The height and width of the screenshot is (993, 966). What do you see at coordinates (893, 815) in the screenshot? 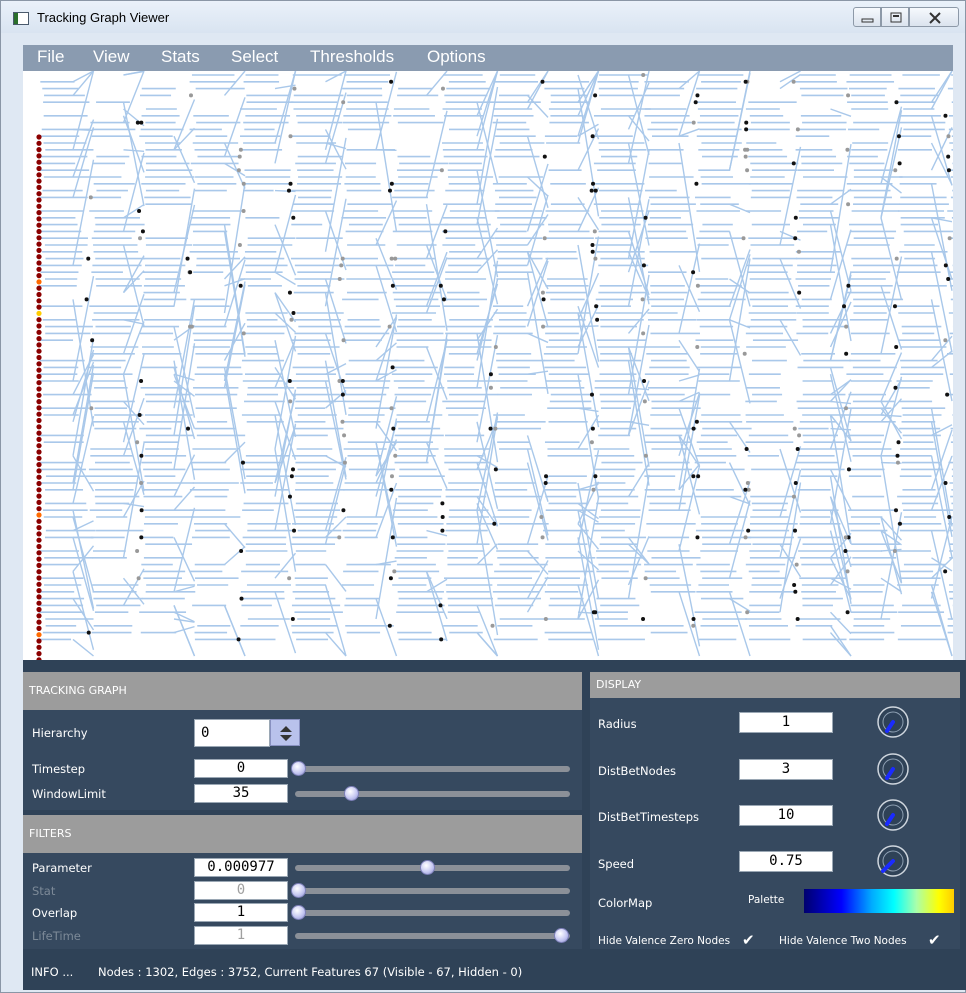
I see `dist-bet-timesteps-dial` at bounding box center [893, 815].